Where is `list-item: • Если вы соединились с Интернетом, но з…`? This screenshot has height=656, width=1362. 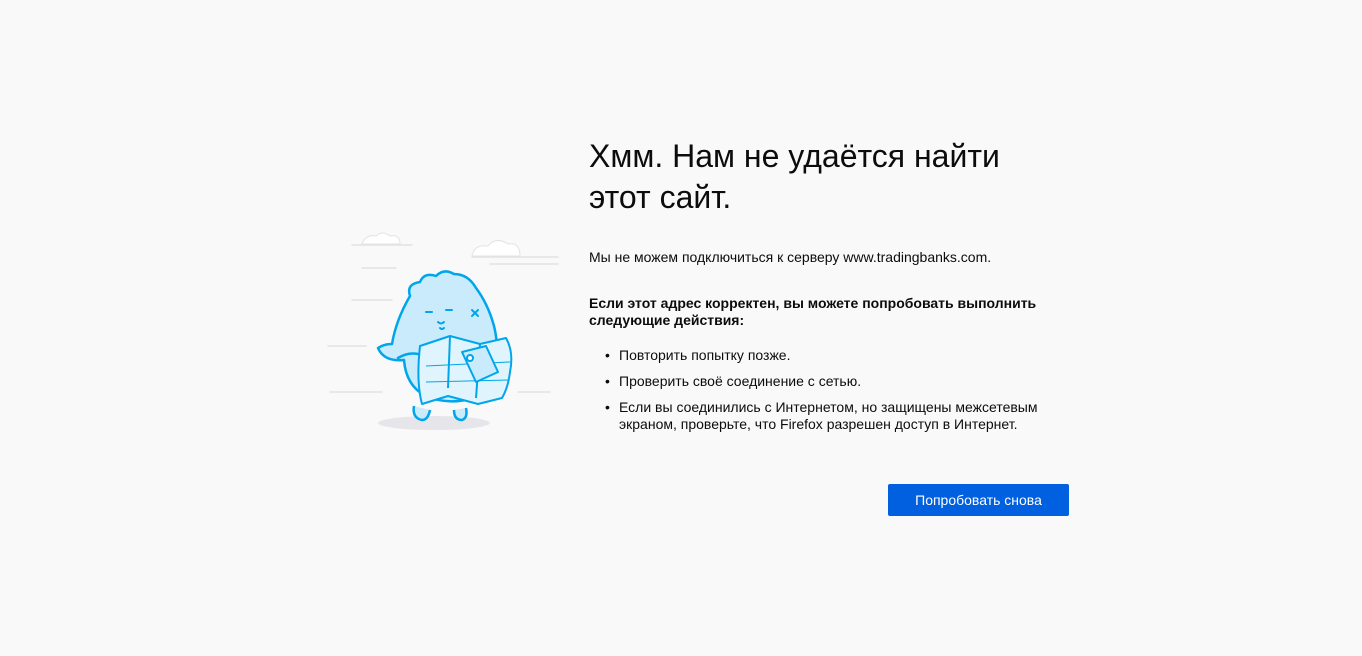
list-item: • Если вы соединились с Интернетом, но з… is located at coordinates (837, 416).